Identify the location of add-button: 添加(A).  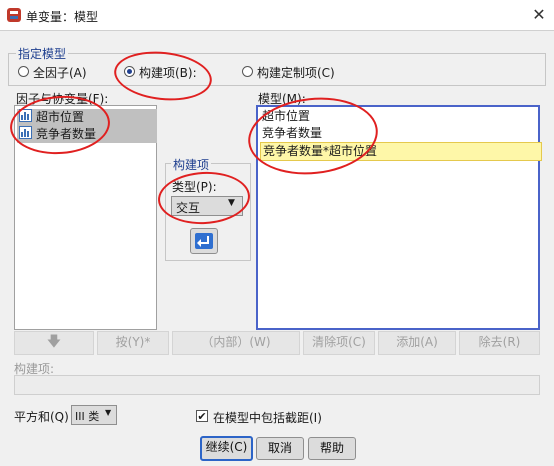
(417, 343).